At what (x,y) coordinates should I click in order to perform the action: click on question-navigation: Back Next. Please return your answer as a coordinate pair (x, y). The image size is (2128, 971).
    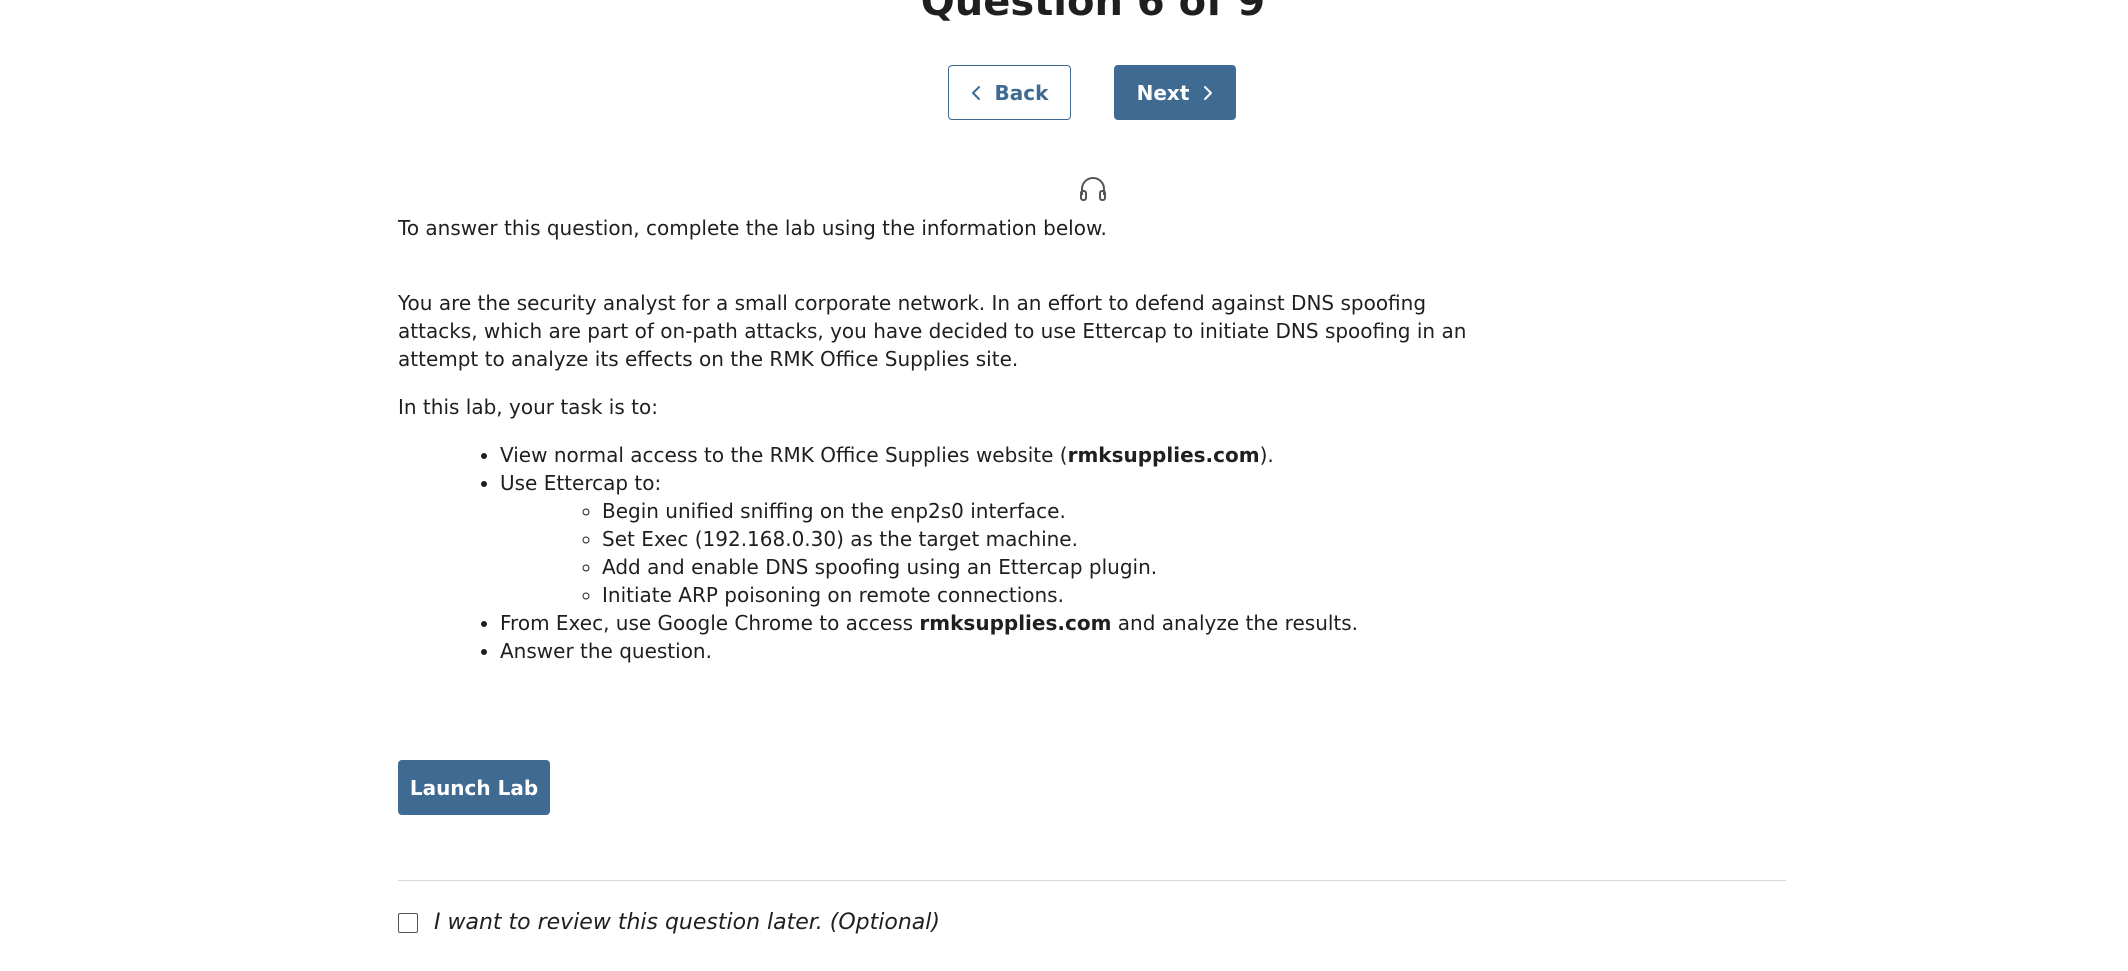
    Looking at the image, I should click on (1092, 92).